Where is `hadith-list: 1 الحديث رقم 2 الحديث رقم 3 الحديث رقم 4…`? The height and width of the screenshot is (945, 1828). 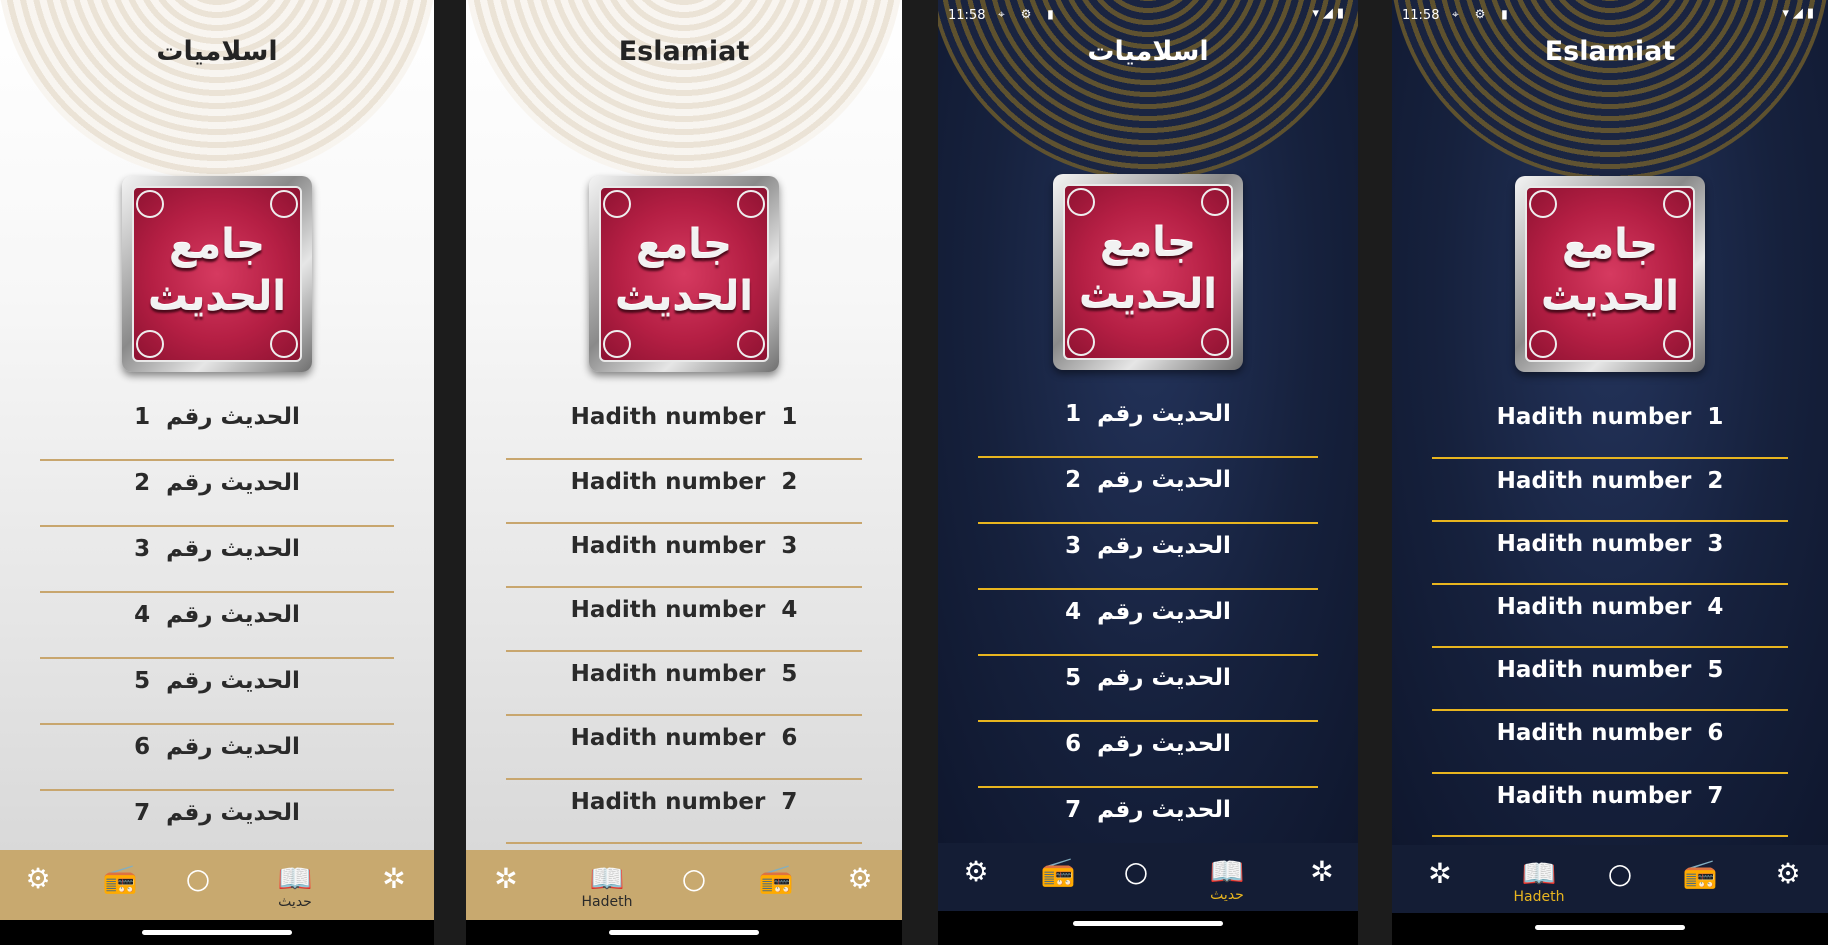
hadith-list: 1 الحديث رقم 2 الحديث رقم 3 الحديث رقم 4… is located at coordinates (217, 622).